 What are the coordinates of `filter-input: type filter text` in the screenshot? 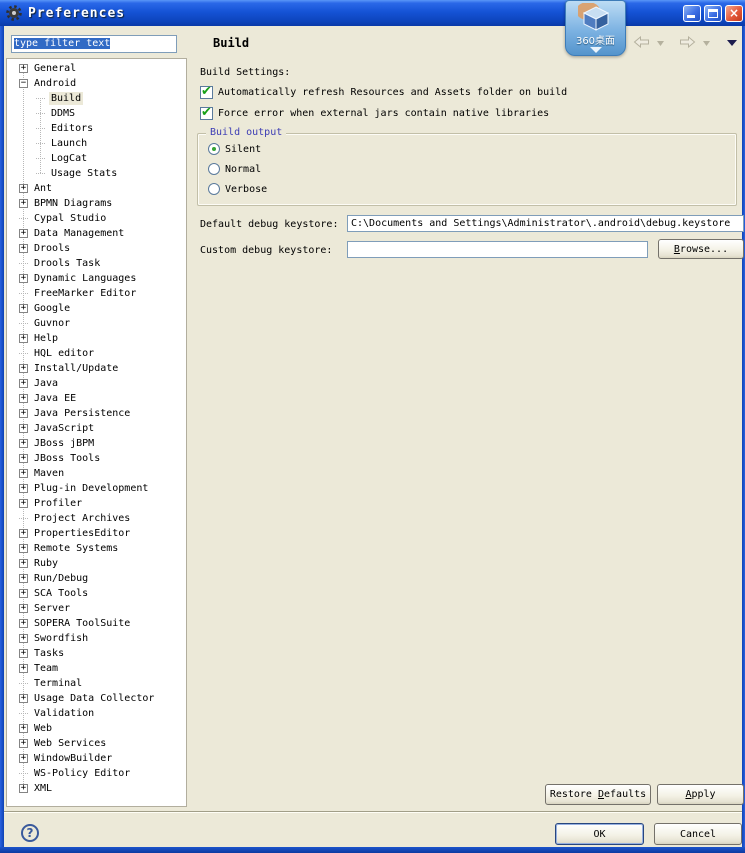 It's located at (94, 44).